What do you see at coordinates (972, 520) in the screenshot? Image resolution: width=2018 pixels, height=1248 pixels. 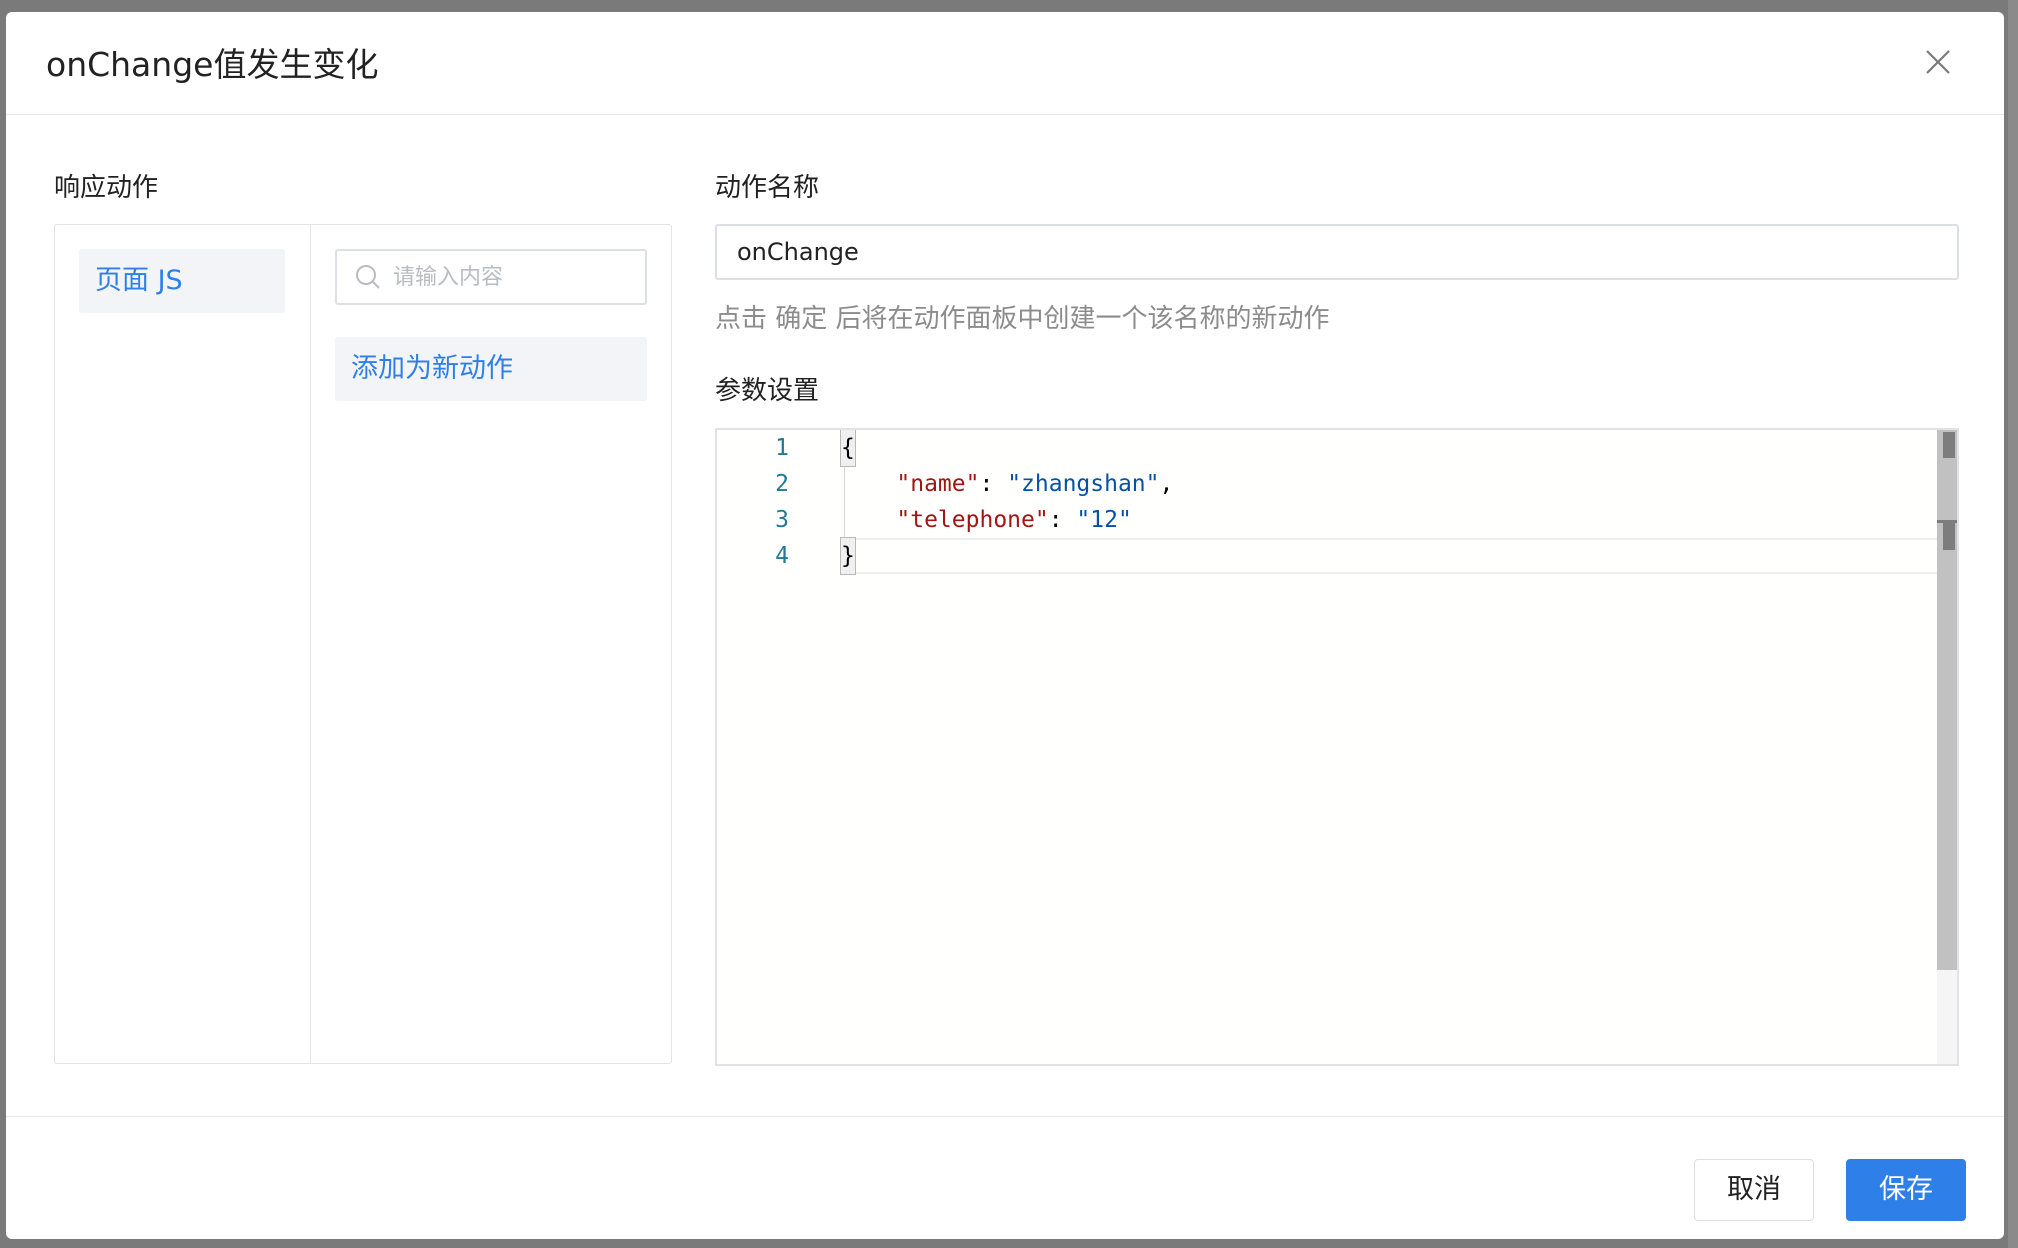 I see `json-key: "telephone"` at bounding box center [972, 520].